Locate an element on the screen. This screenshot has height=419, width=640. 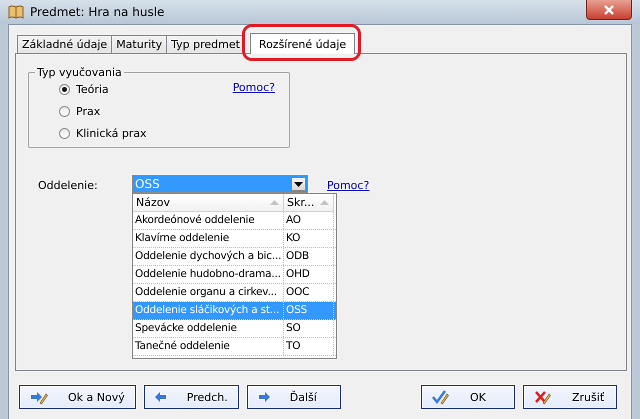
check-pencil-icon is located at coordinates (441, 397).